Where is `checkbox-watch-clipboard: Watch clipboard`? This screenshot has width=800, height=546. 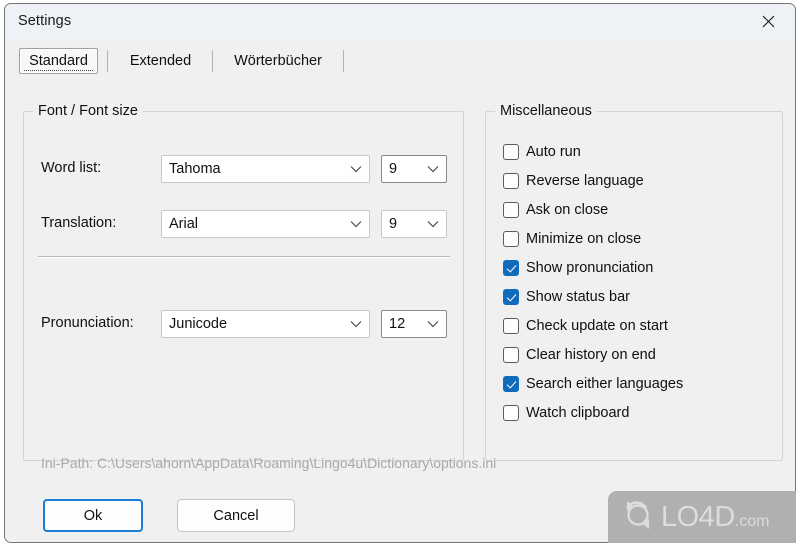 checkbox-watch-clipboard: Watch clipboard is located at coordinates (566, 413).